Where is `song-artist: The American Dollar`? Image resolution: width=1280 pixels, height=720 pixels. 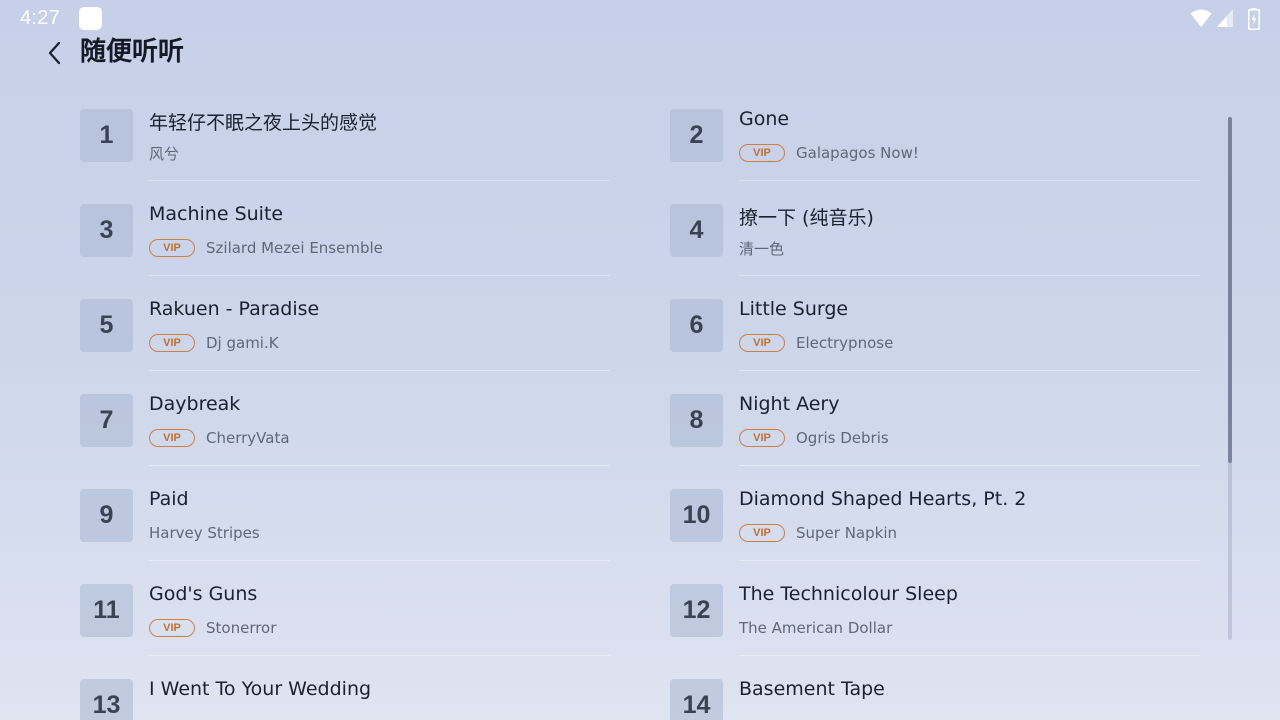
song-artist: The American Dollar is located at coordinates (816, 628).